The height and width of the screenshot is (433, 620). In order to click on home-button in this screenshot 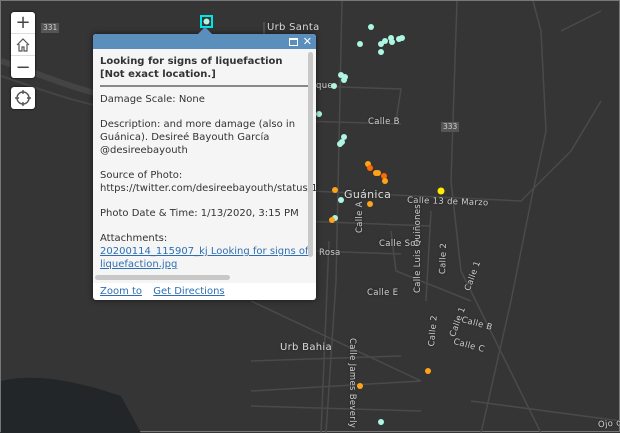, I will do `click(23, 45)`.